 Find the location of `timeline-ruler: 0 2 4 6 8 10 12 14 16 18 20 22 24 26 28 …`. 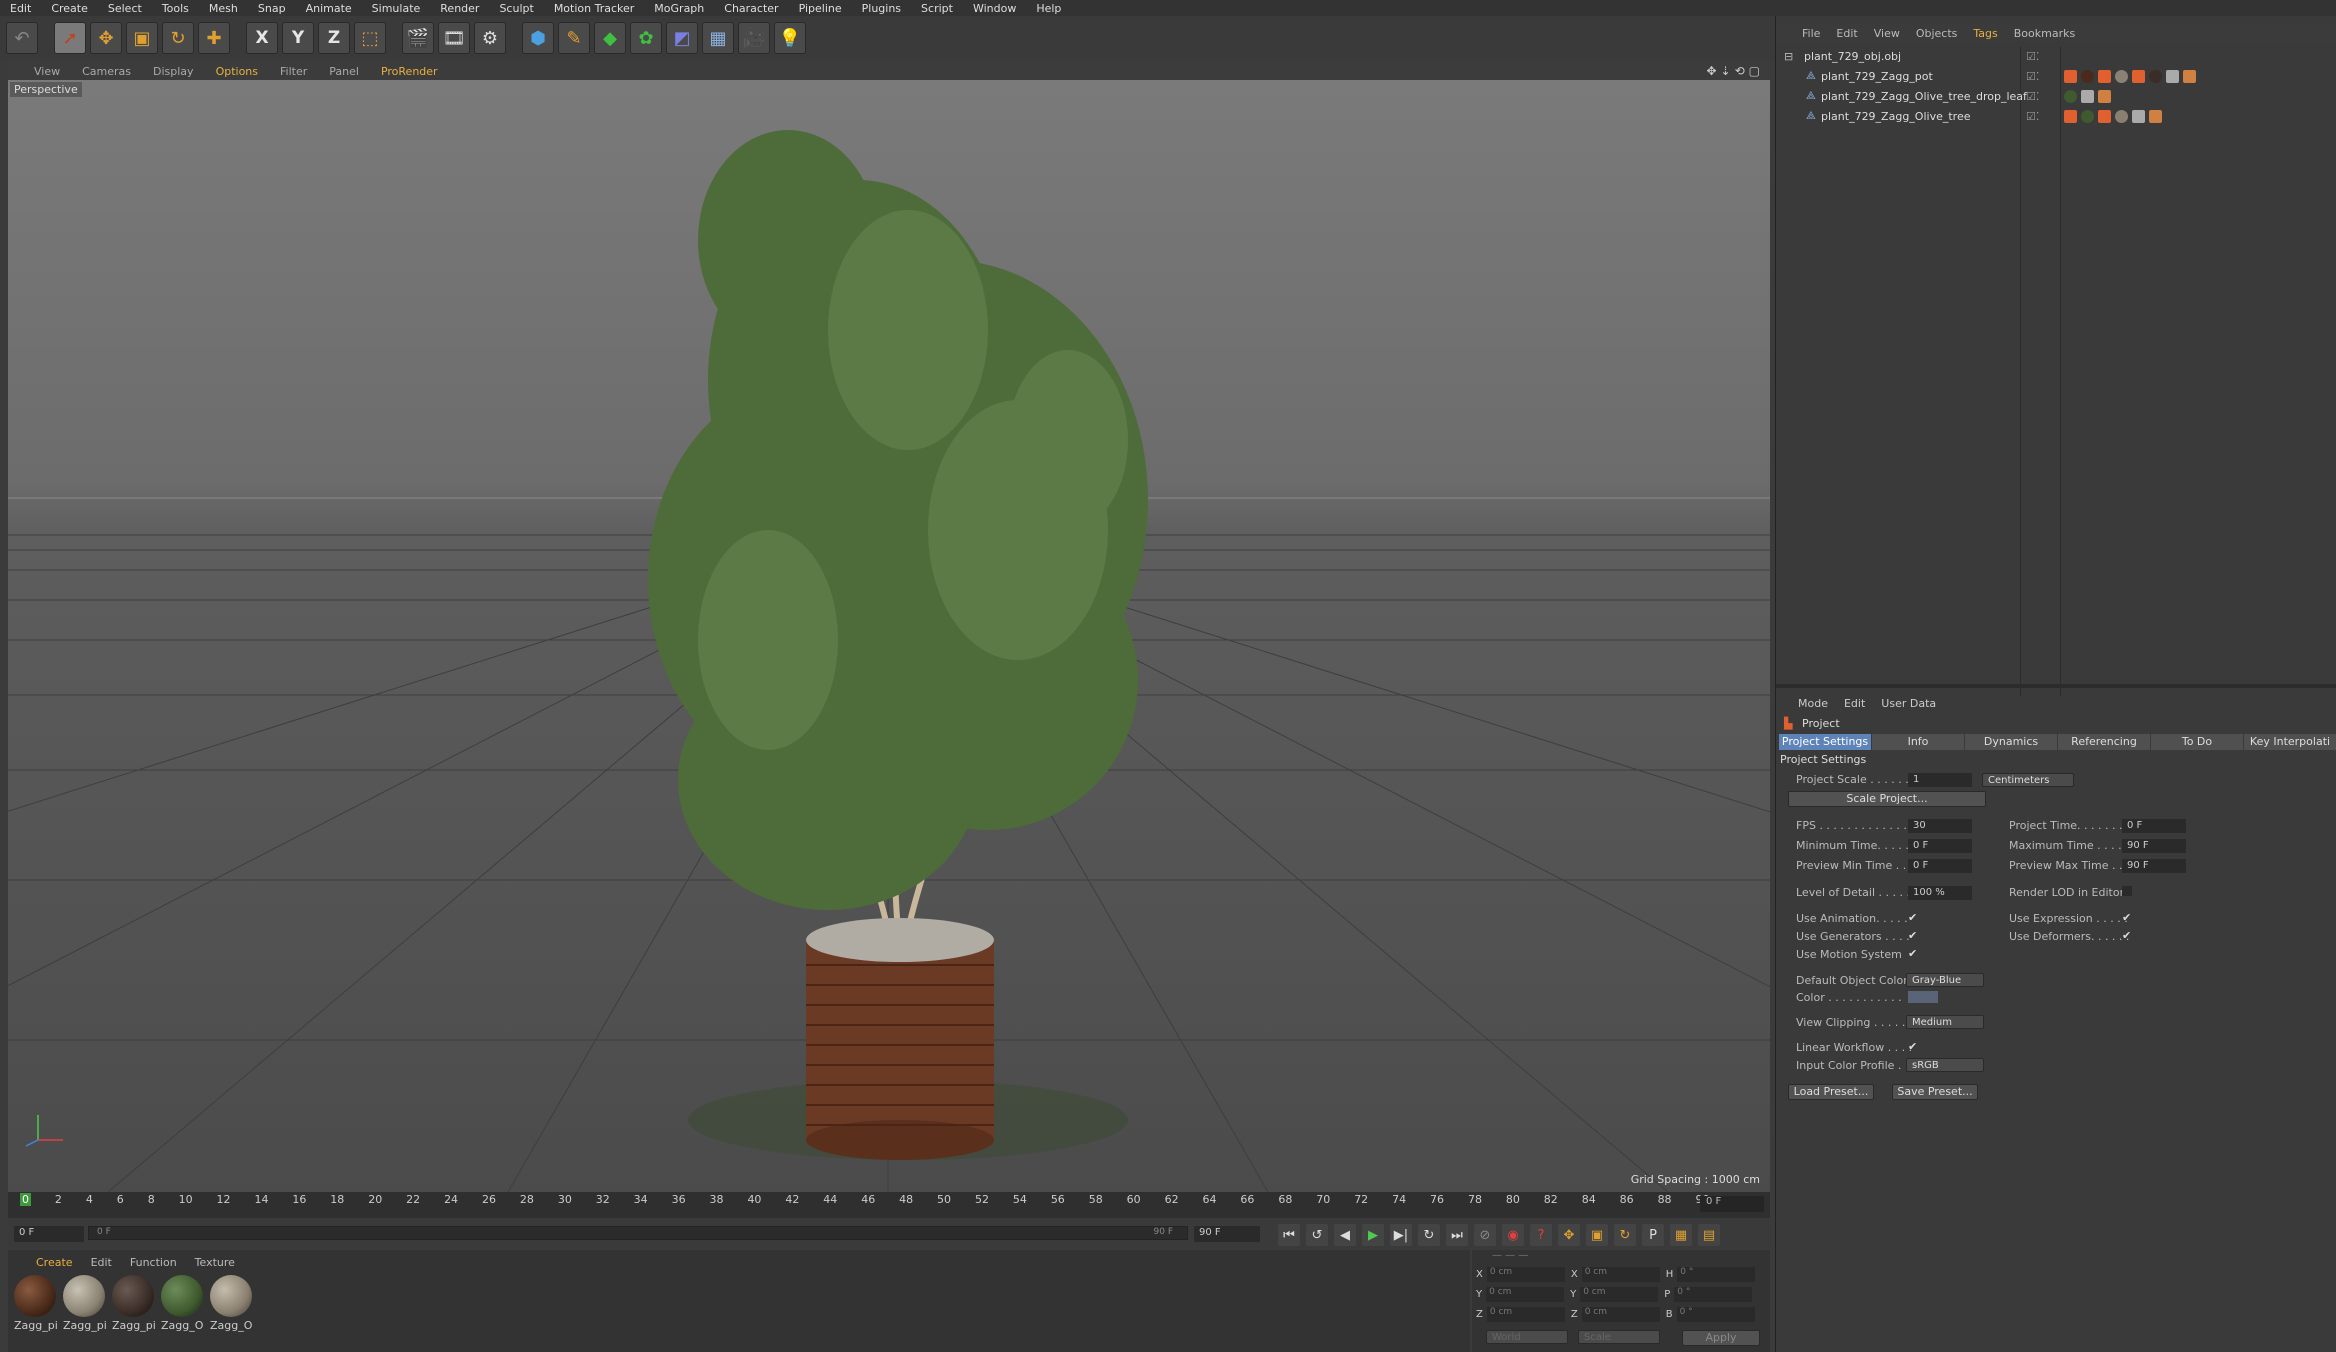

timeline-ruler: 0 2 4 6 8 10 12 14 16 18 20 22 24 26 28 … is located at coordinates (889, 1205).